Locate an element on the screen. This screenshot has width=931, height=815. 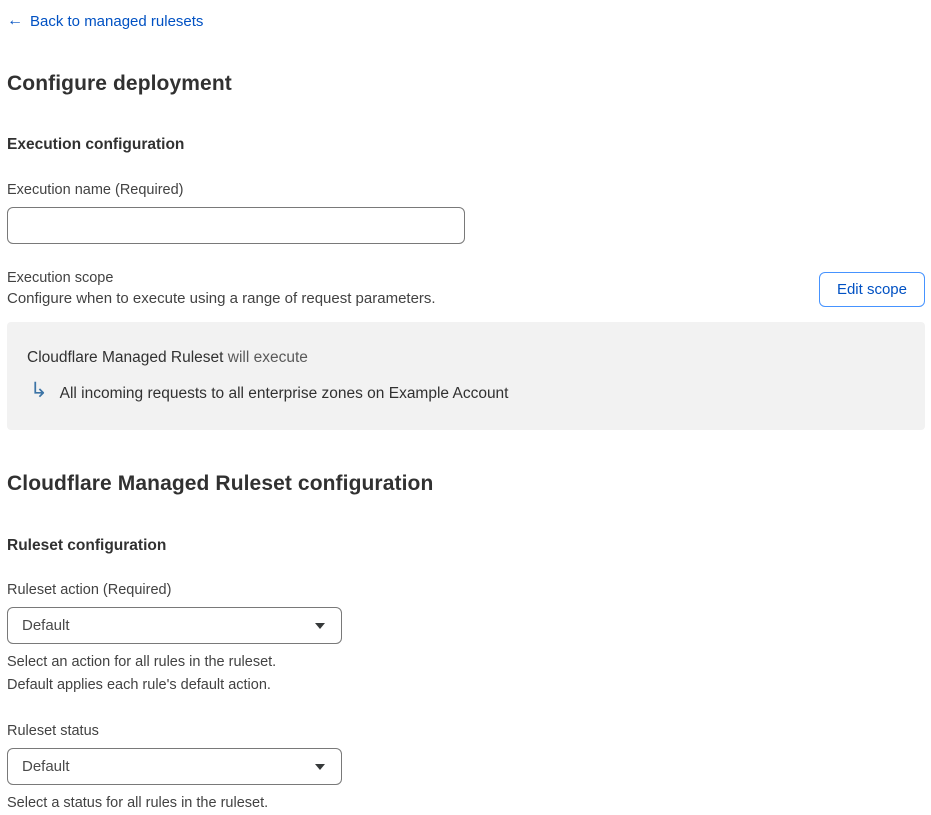
return-arrow-icon: ↳ is located at coordinates (39, 390).